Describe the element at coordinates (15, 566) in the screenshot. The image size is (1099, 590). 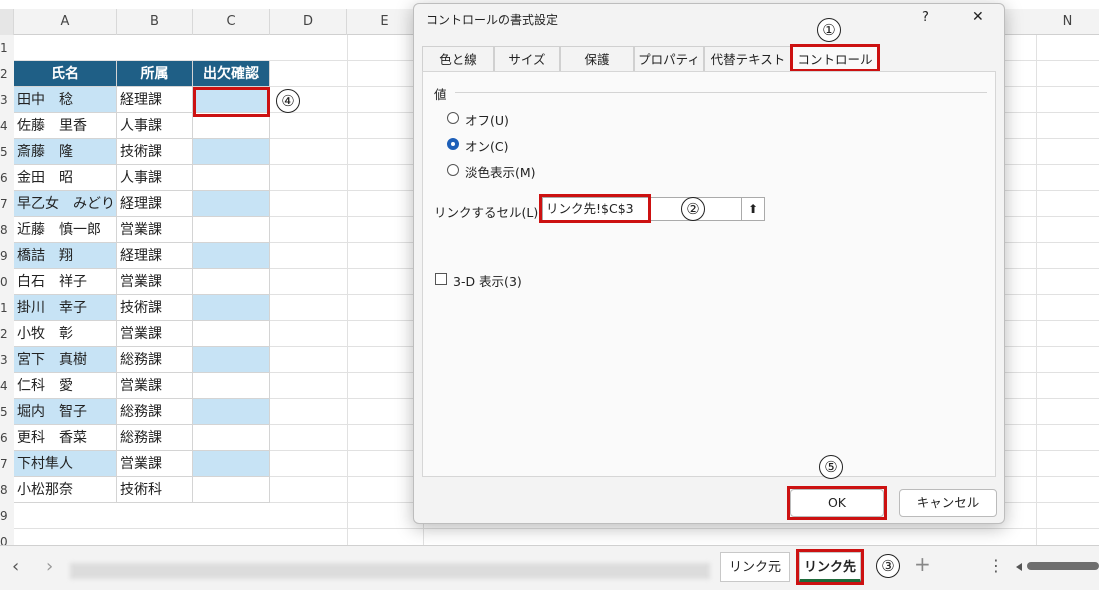
I see `sheet-nav-prev: ‹` at that location.